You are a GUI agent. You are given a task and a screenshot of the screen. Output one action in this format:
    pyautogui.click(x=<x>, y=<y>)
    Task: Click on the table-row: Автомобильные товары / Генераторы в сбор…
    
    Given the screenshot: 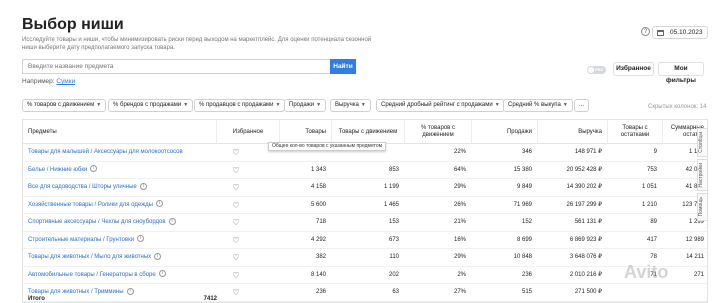 What is the action you would take?
    pyautogui.click(x=365, y=275)
    